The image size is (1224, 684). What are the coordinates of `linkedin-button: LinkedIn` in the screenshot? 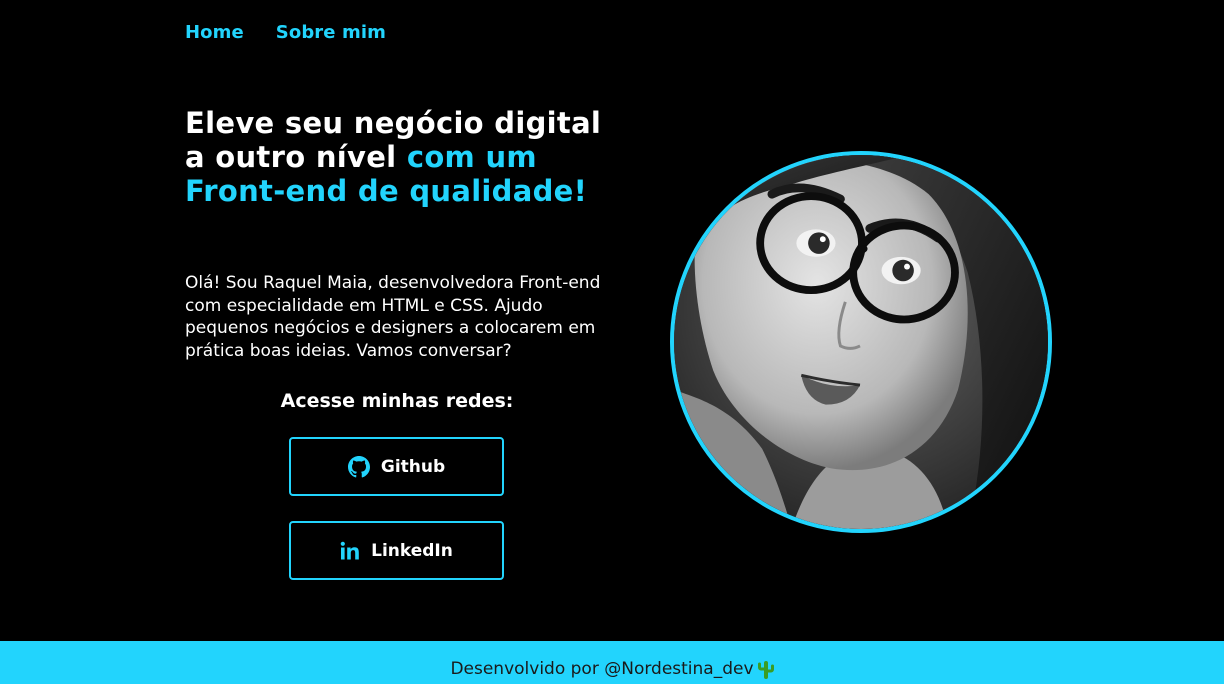 It's located at (396, 550).